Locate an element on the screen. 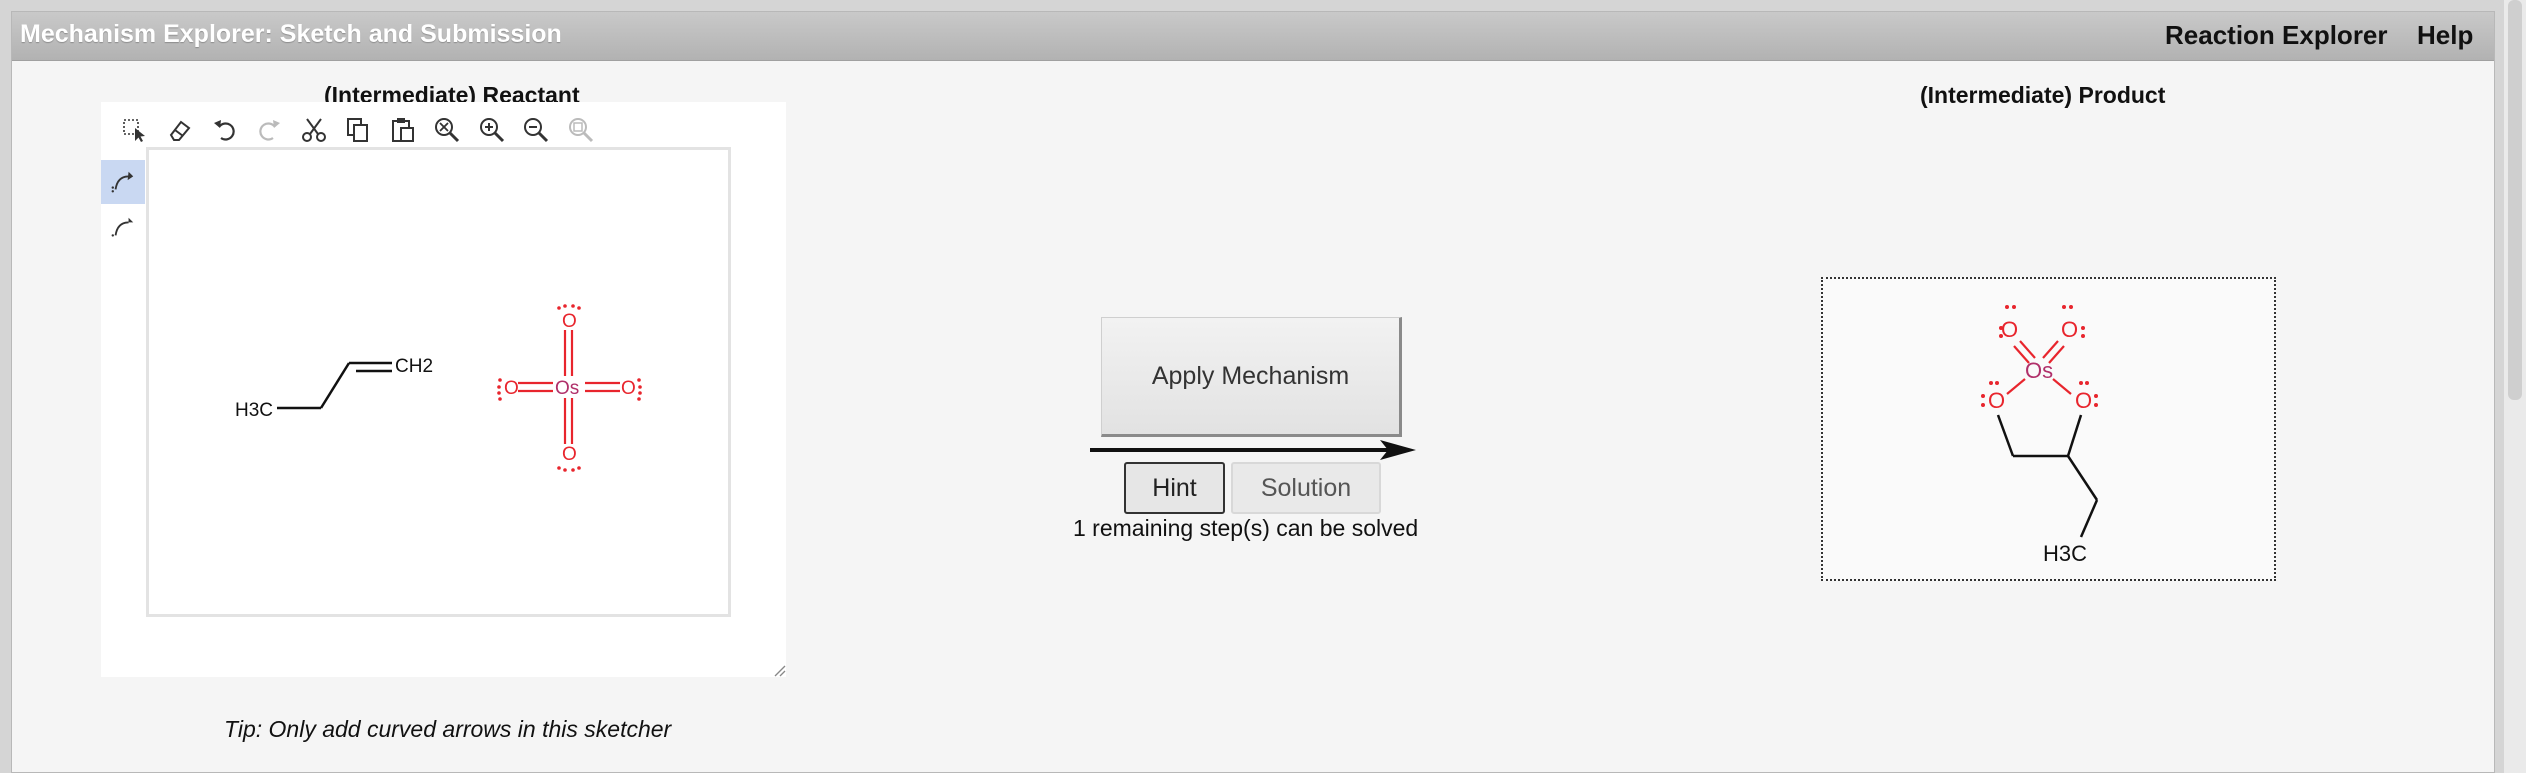  sketch-canvas: H3C CH2 Os O O O O is located at coordinates (438, 382).